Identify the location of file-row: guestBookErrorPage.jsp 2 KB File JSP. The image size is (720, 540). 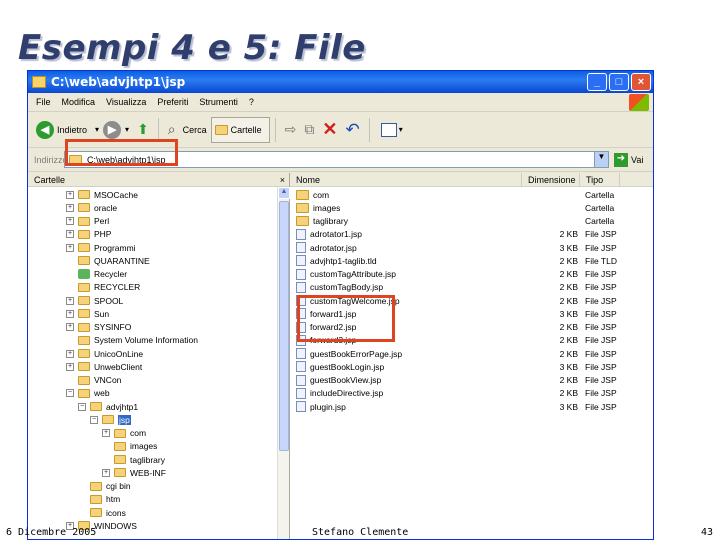
(465, 353).